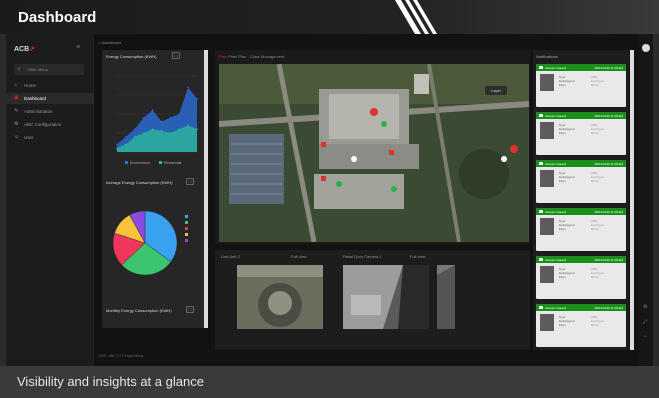 The width and height of the screenshot is (659, 398). Describe the element at coordinates (418, 256) in the screenshot. I see `camera-2-full-view-button: Full view` at that location.